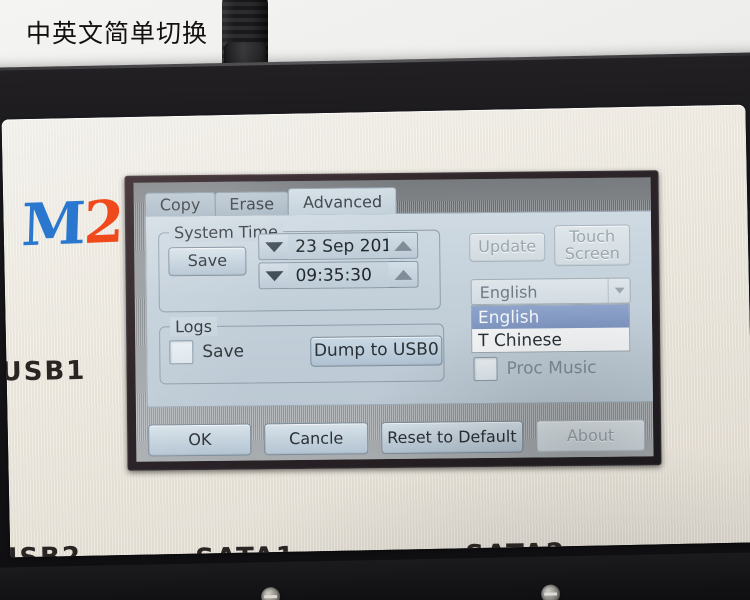 The height and width of the screenshot is (600, 750). I want to click on logs-save-checkbox-row: Save, so click(206, 352).